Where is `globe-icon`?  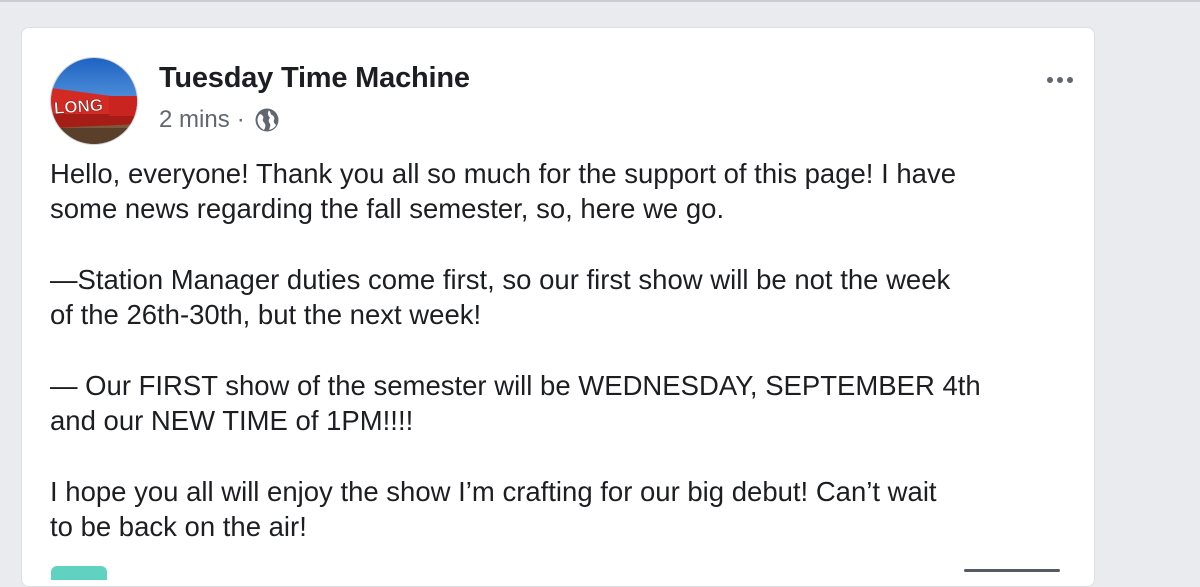
globe-icon is located at coordinates (267, 120).